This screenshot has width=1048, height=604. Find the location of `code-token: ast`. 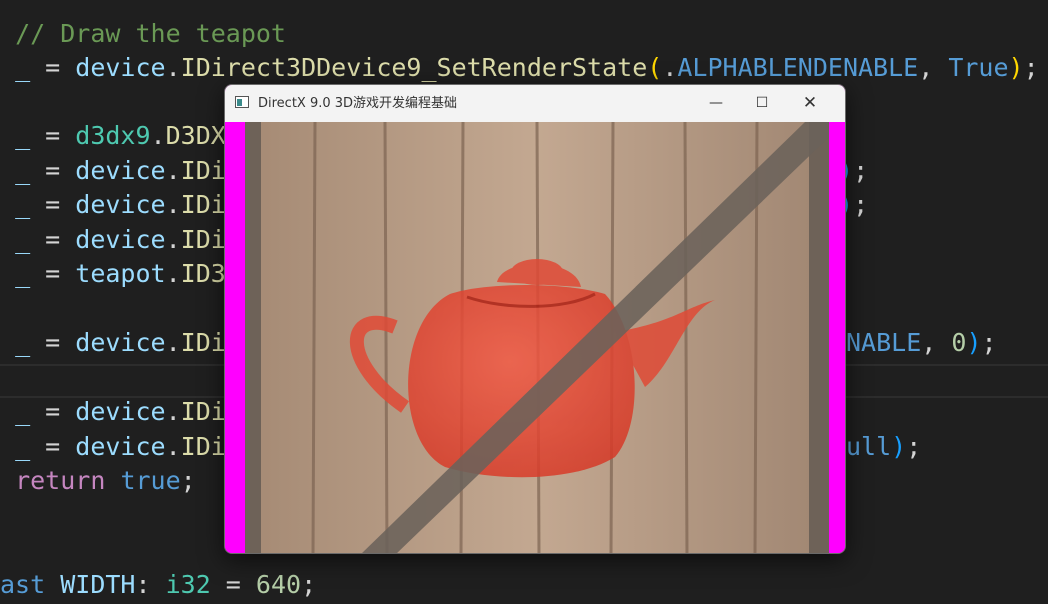

code-token: ast is located at coordinates (23, 584).